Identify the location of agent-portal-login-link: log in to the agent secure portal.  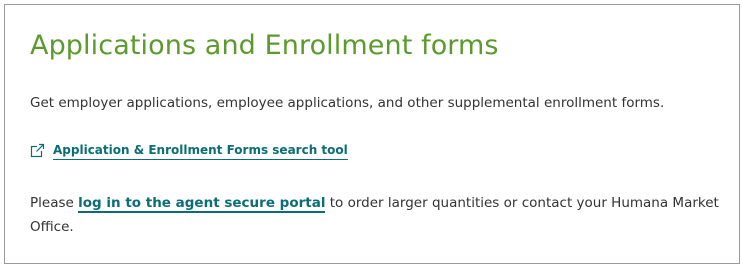
(202, 204).